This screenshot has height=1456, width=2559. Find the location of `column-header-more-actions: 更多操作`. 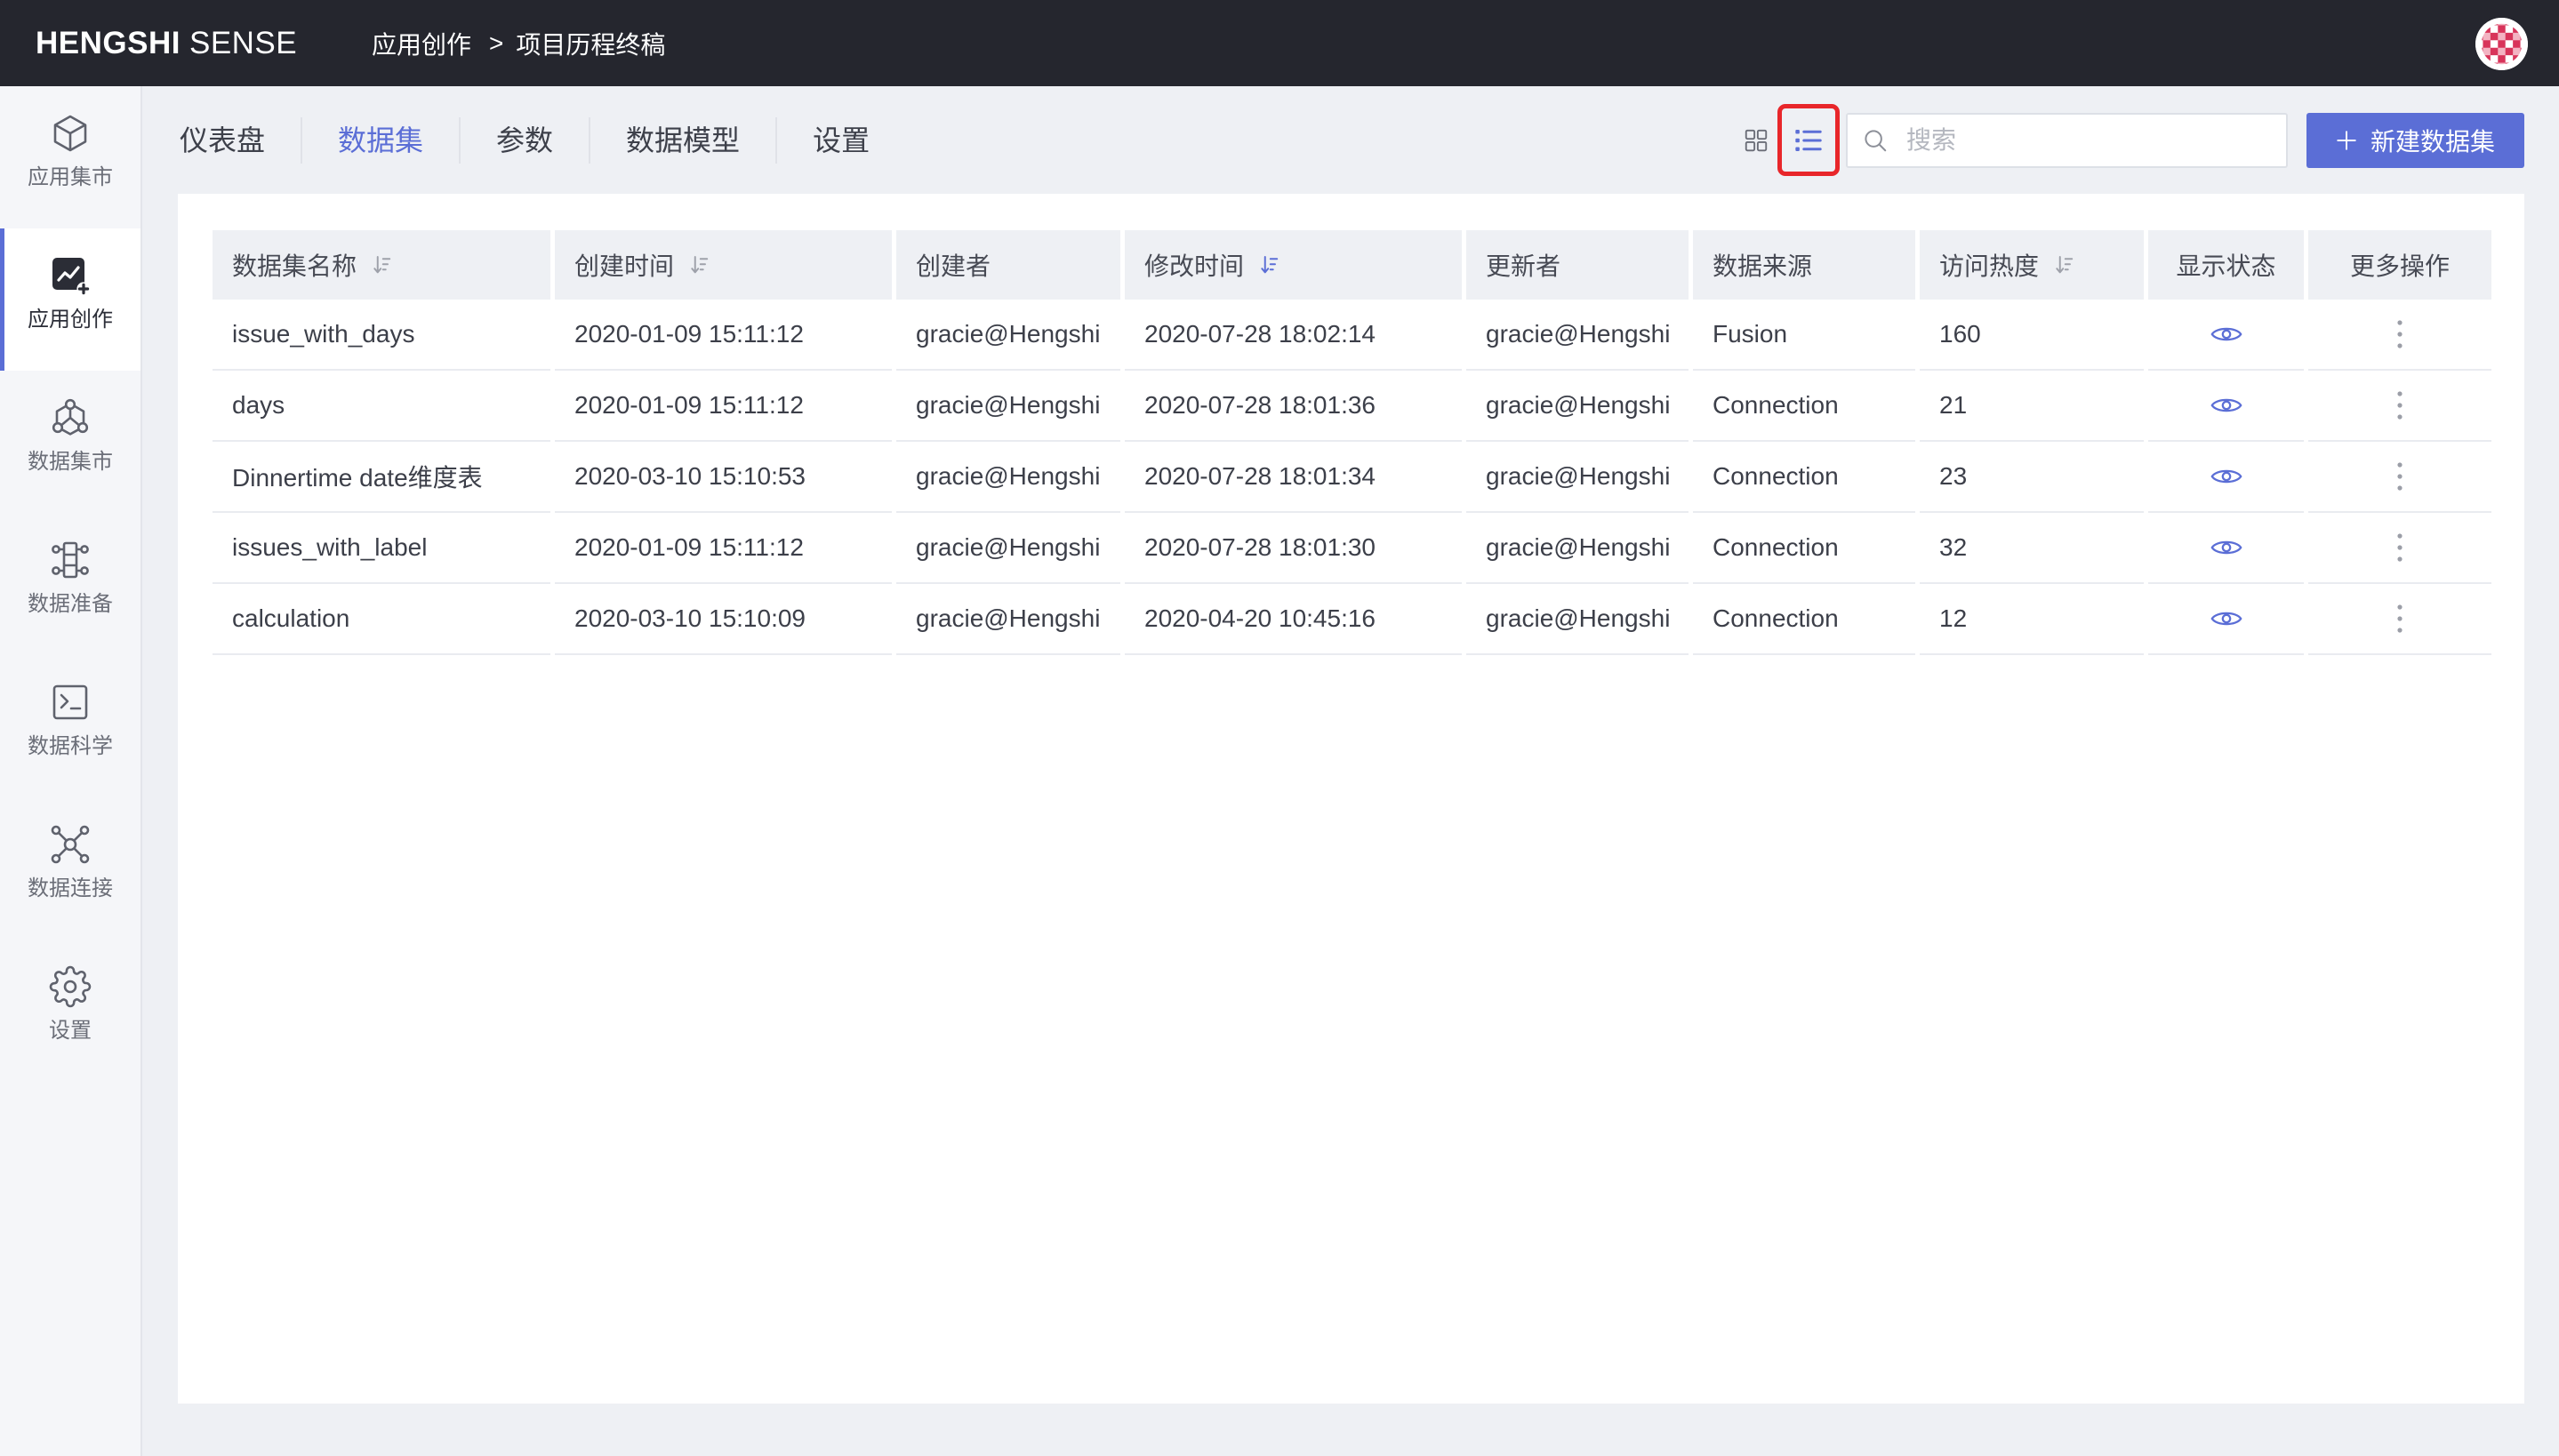

column-header-more-actions: 更多操作 is located at coordinates (2399, 265).